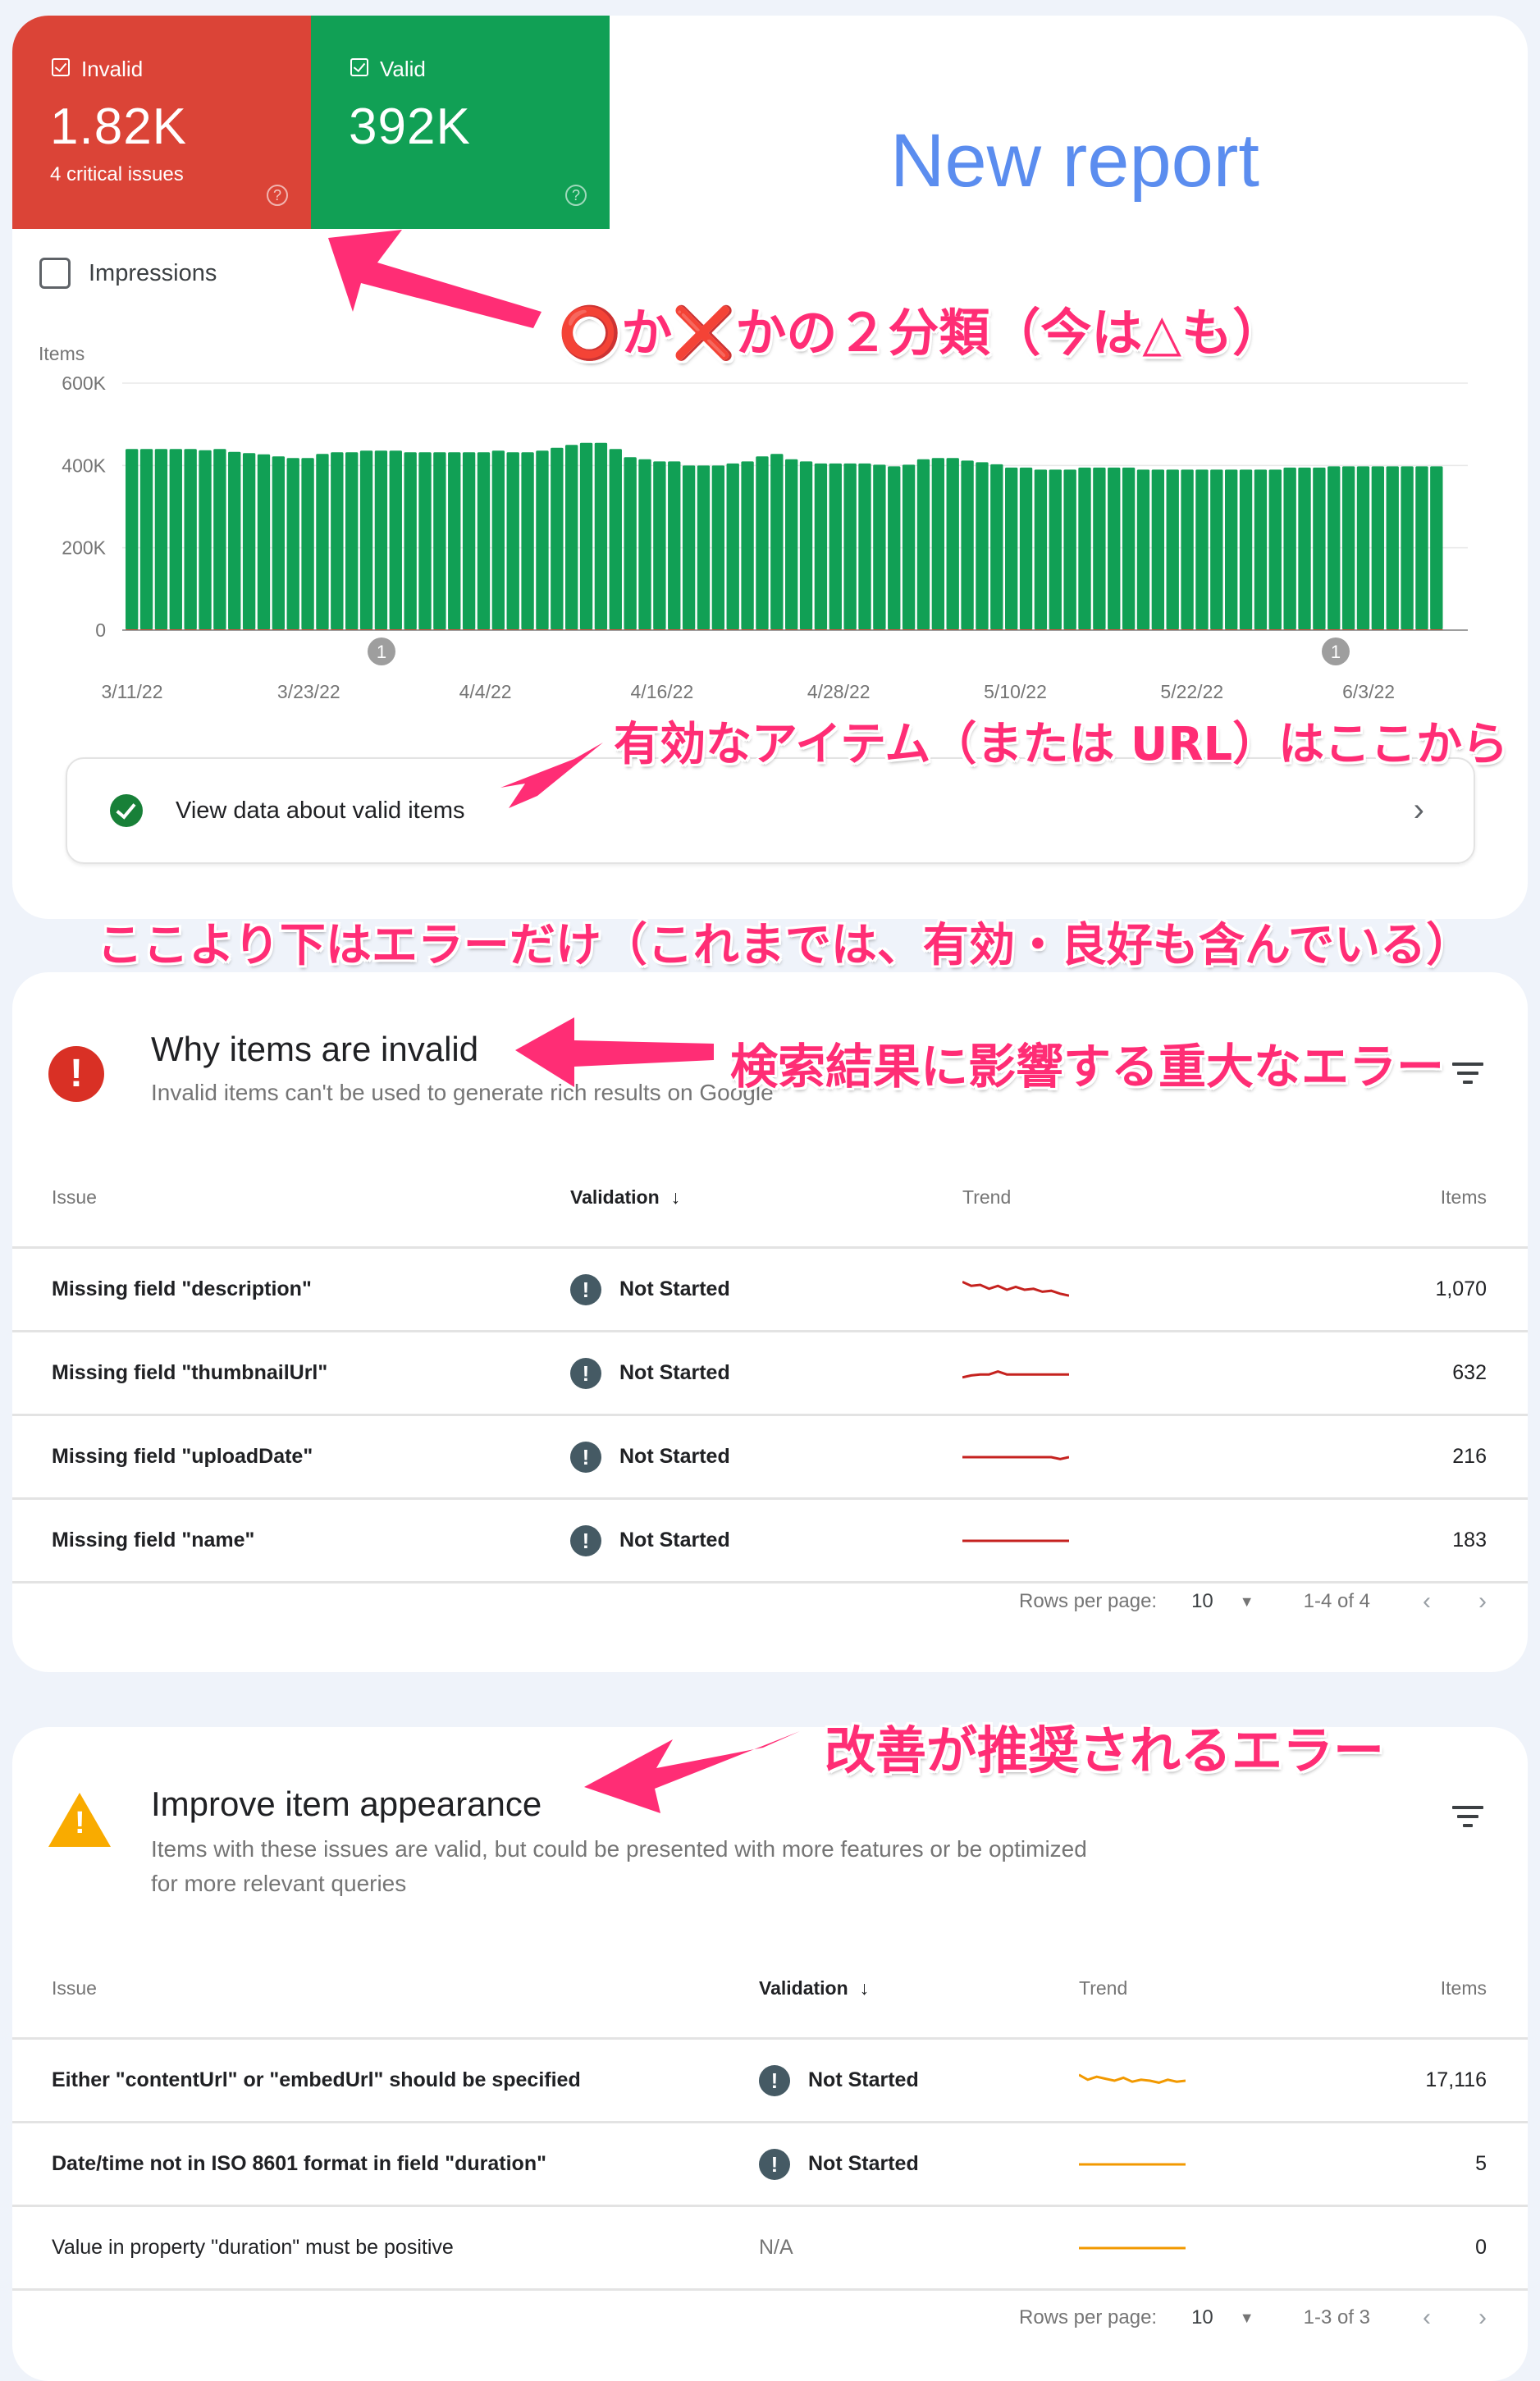 The width and height of the screenshot is (1540, 2381). What do you see at coordinates (1088, 1067) in the screenshot?
I see `annotation-critical-errors: 検索結果に影響する重大なエラー` at bounding box center [1088, 1067].